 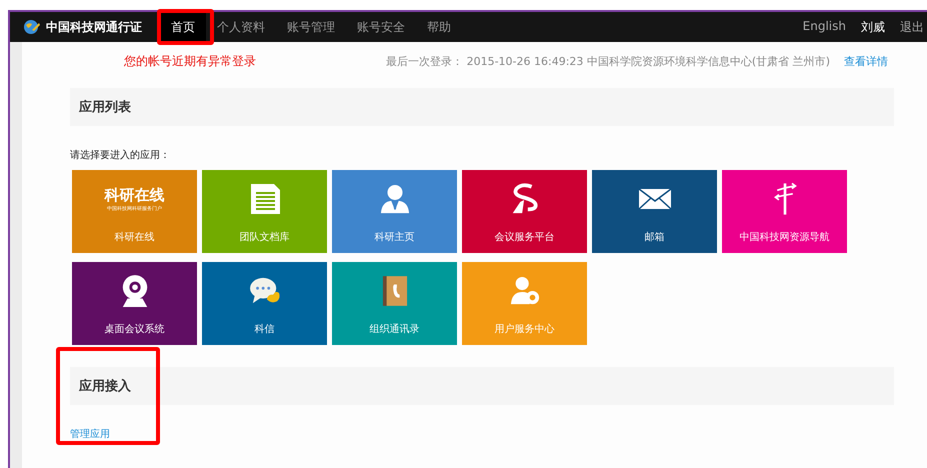 I want to click on logo-title: 科研在线, so click(x=134, y=195).